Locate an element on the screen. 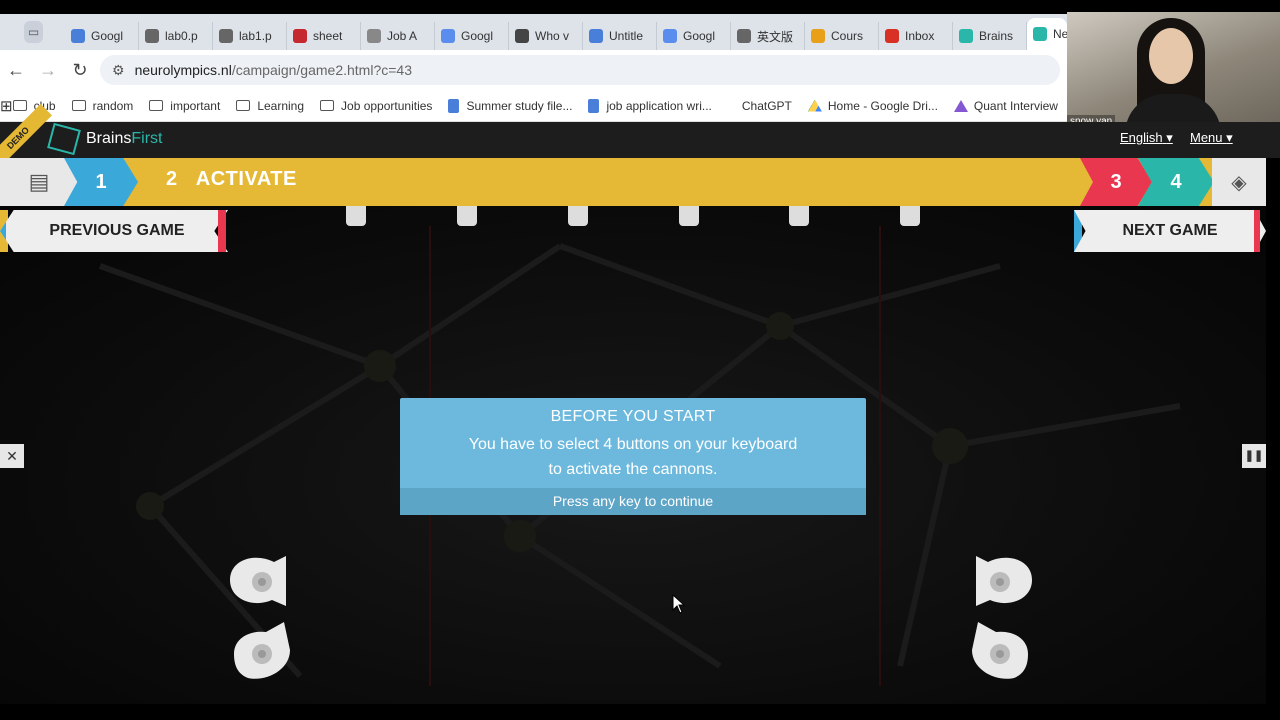 This screenshot has height=720, width=1280. webcam-person-face is located at coordinates (1171, 56).